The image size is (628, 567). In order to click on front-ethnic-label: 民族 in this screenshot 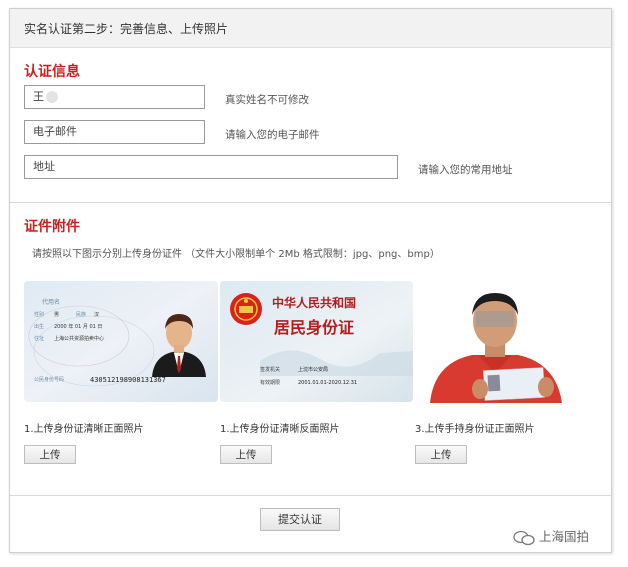, I will do `click(81, 314)`.